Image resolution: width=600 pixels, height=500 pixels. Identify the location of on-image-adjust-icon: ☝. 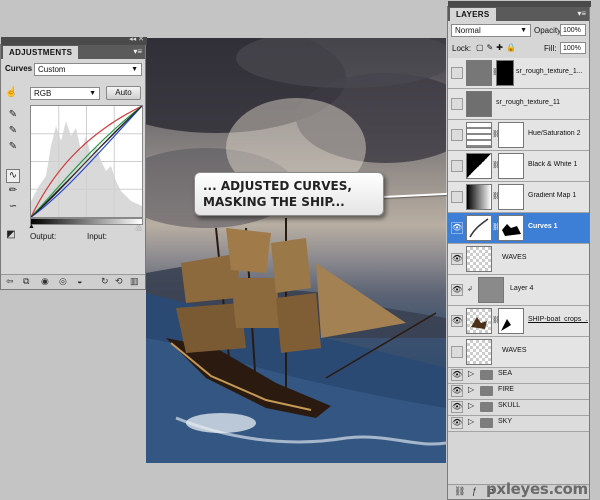
(11, 93).